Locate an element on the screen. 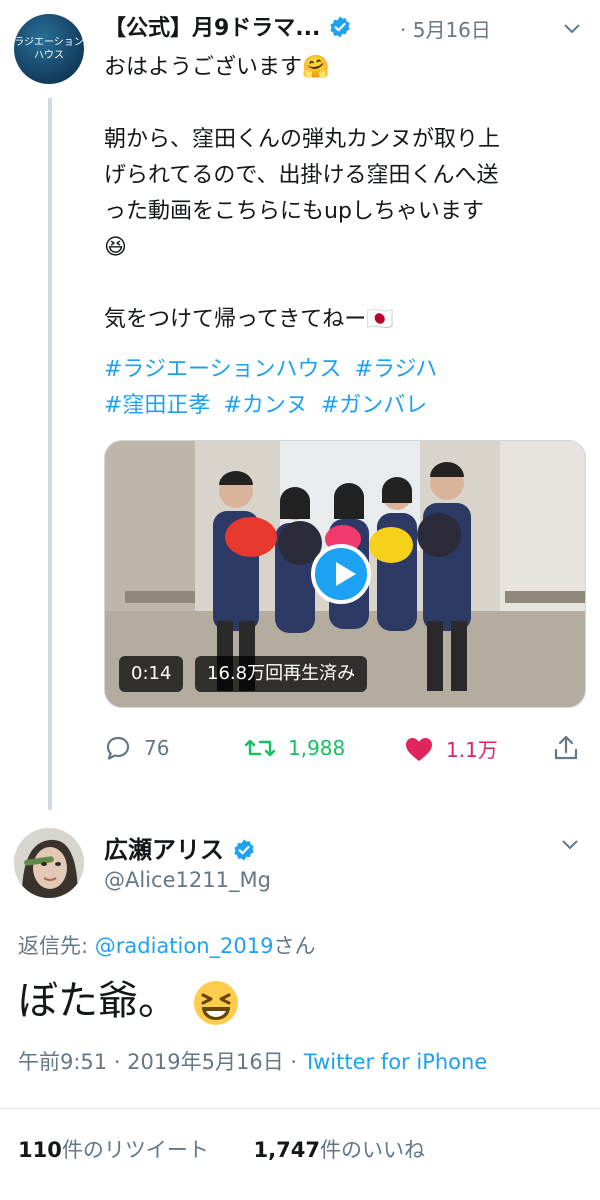 This screenshot has height=1200, width=600. like-button: 1.1万 is located at coordinates (451, 748).